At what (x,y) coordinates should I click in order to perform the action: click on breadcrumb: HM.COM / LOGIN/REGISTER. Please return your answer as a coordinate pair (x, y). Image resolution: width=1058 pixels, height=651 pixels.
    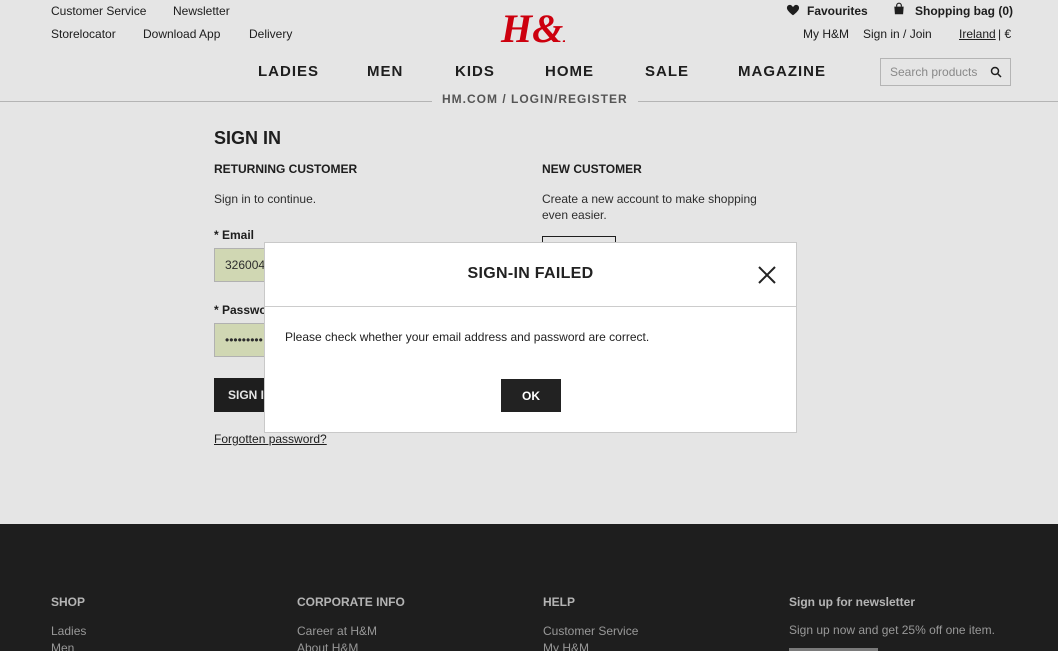
    Looking at the image, I should click on (535, 99).